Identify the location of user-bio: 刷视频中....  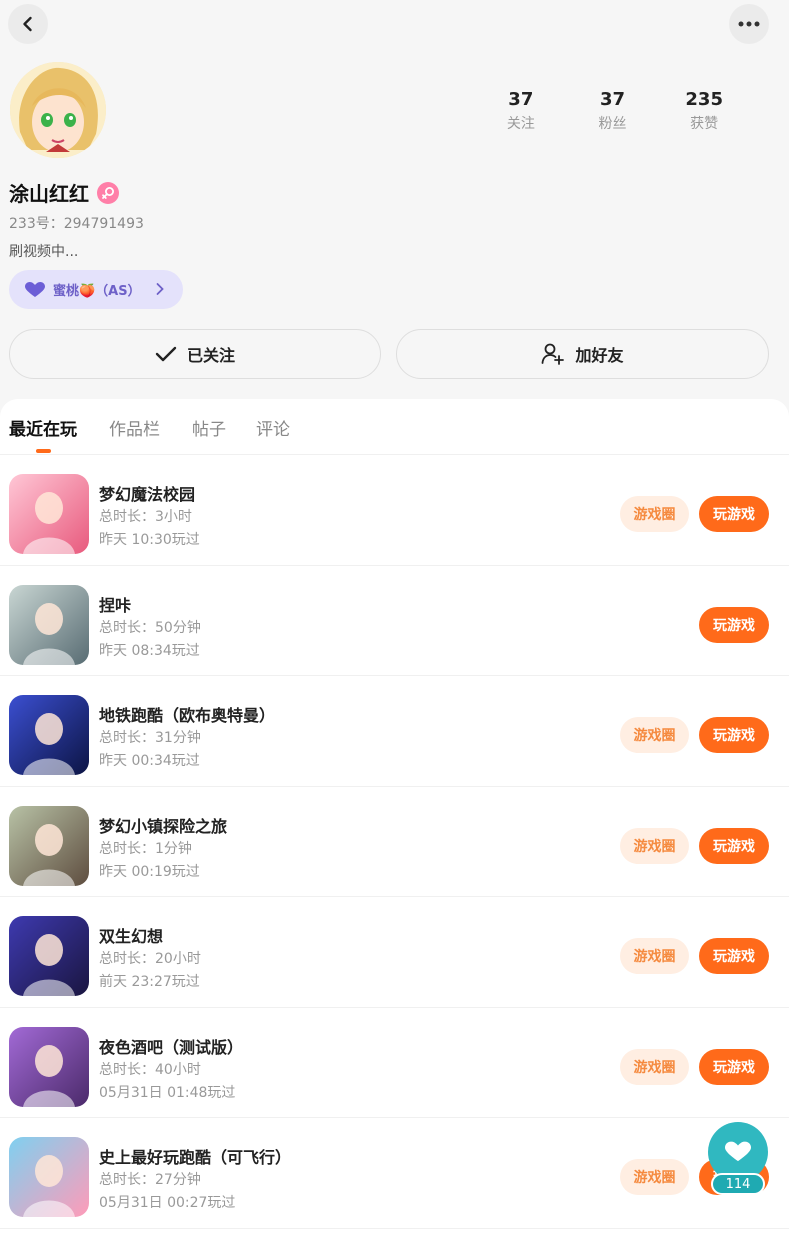
(44, 252).